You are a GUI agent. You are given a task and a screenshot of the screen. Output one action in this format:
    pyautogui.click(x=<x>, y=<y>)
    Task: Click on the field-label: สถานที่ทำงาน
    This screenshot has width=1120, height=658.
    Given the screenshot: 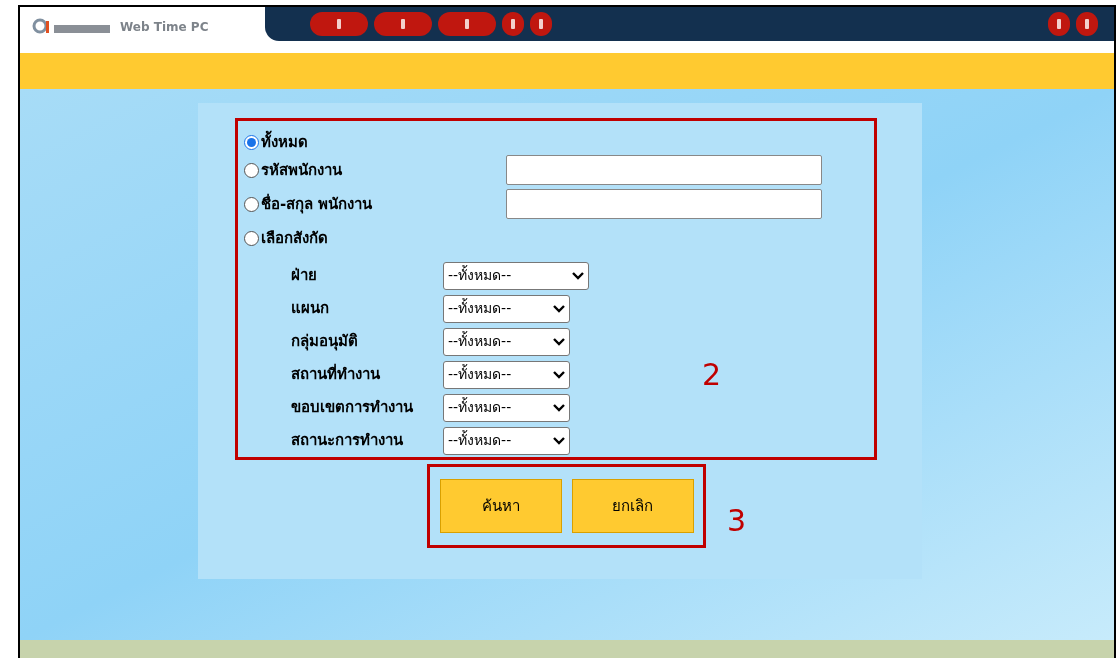 What is the action you would take?
    pyautogui.click(x=336, y=374)
    